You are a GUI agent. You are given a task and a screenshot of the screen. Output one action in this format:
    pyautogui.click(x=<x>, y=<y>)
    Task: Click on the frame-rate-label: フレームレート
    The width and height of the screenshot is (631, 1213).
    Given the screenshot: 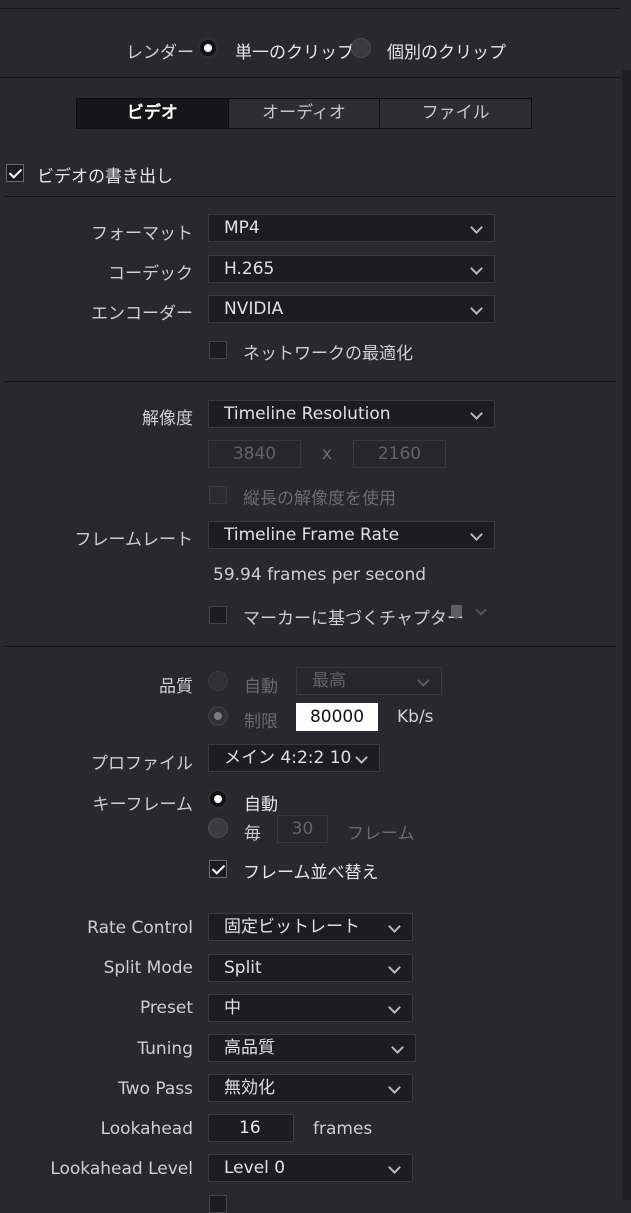 What is the action you would take?
    pyautogui.click(x=134, y=540)
    